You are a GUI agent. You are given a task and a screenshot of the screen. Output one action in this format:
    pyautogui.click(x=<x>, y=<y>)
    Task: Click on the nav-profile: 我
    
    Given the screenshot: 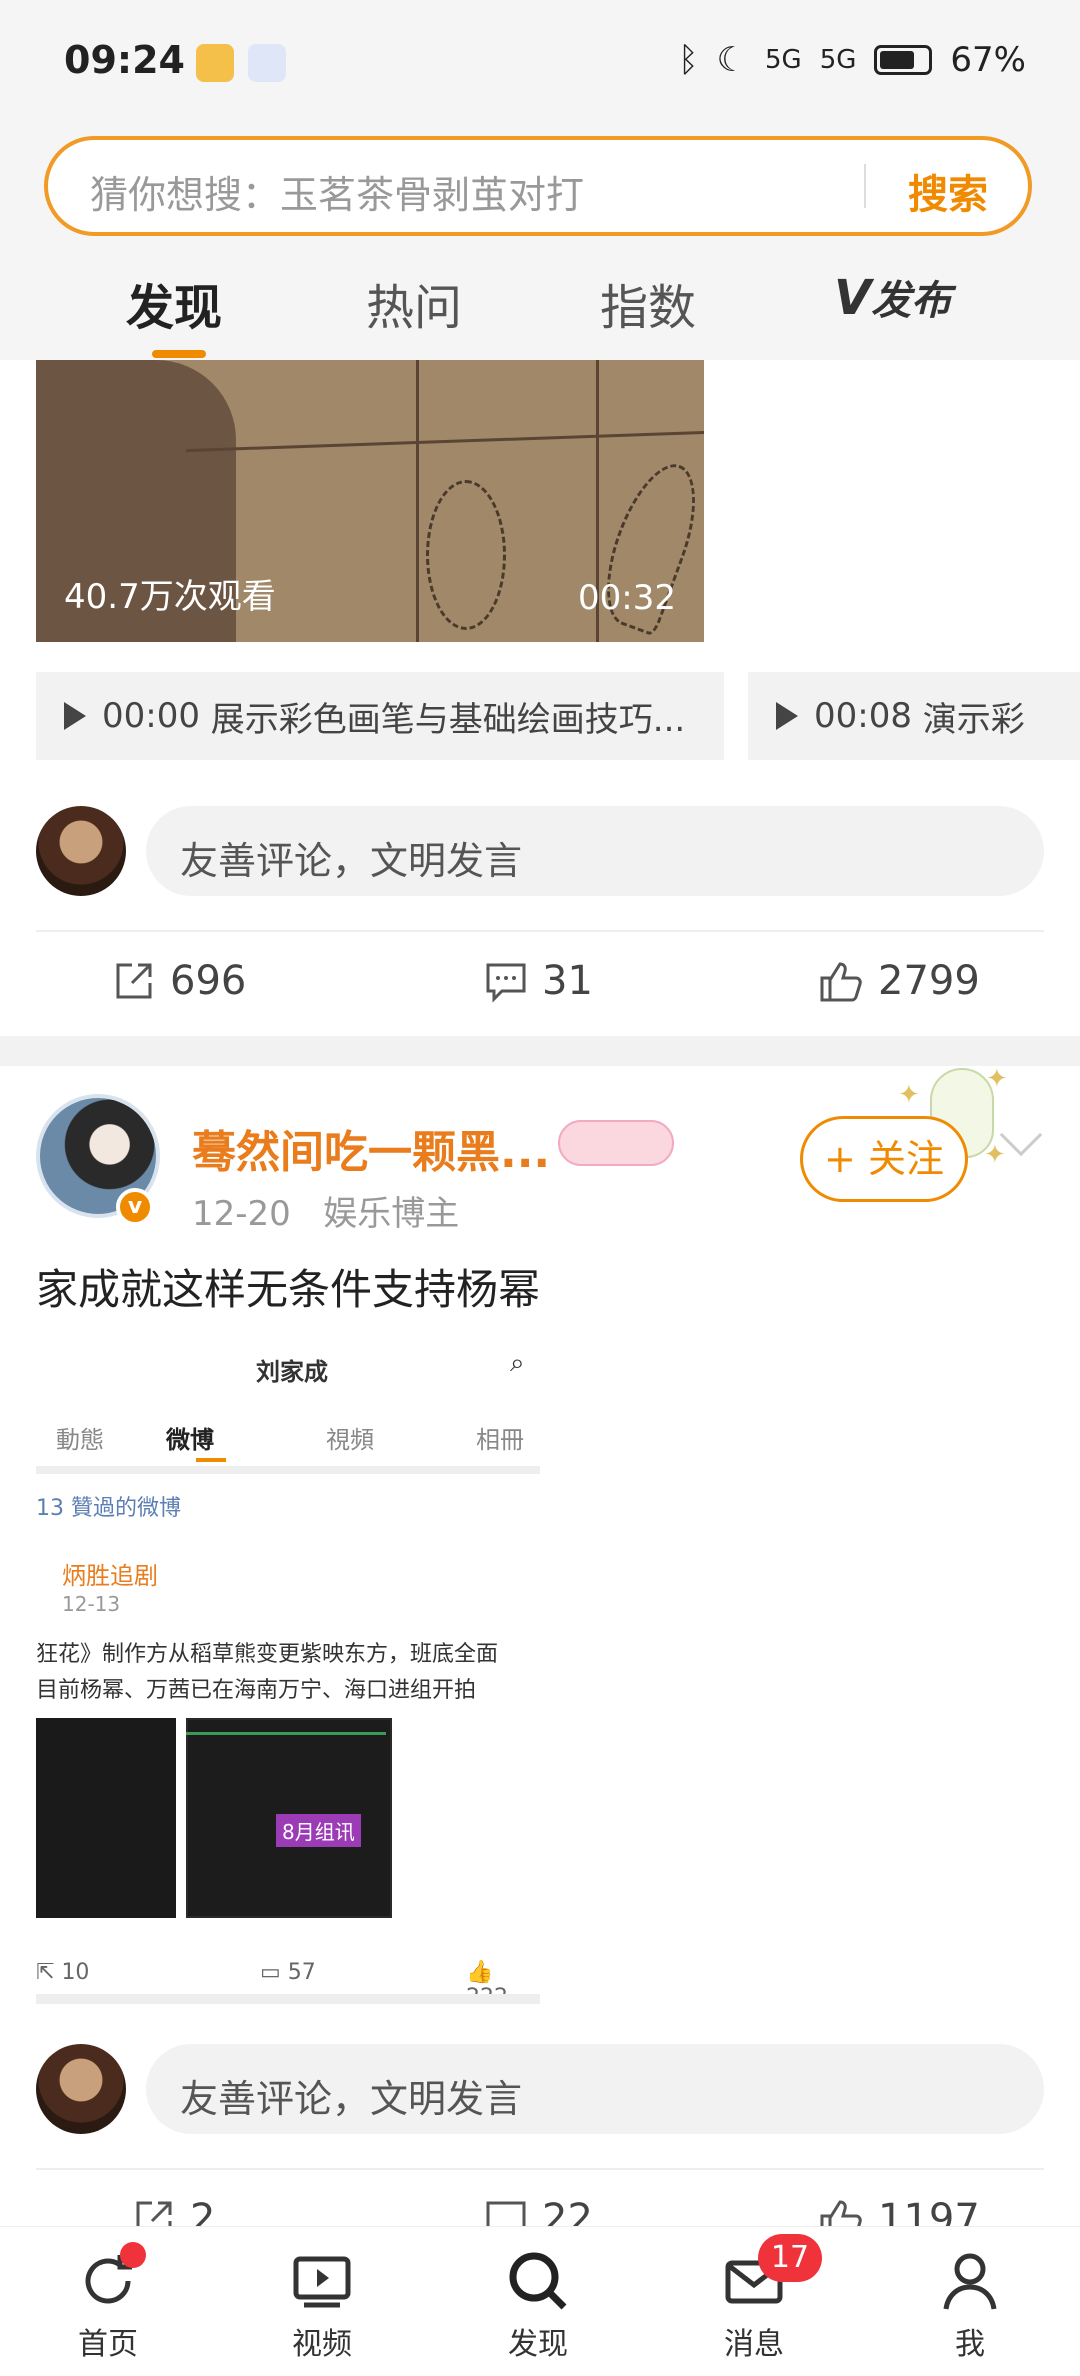 What is the action you would take?
    pyautogui.click(x=970, y=2306)
    